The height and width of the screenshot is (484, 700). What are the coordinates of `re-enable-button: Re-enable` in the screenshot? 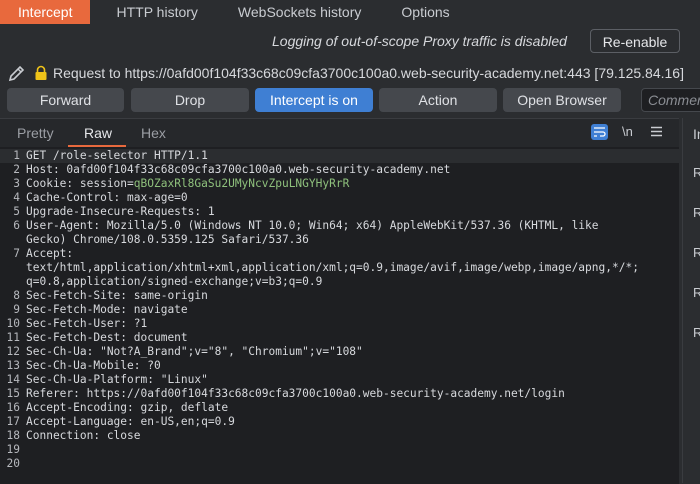 It's located at (635, 41).